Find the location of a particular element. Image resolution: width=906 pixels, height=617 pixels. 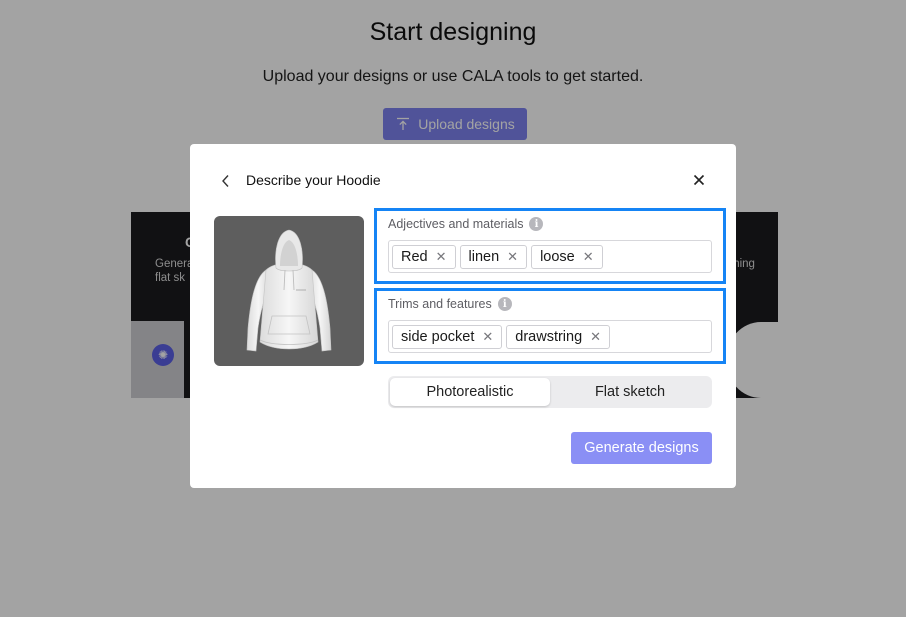

trims-tag-input: side pocket ✕ drawstring ✕ is located at coordinates (550, 336).